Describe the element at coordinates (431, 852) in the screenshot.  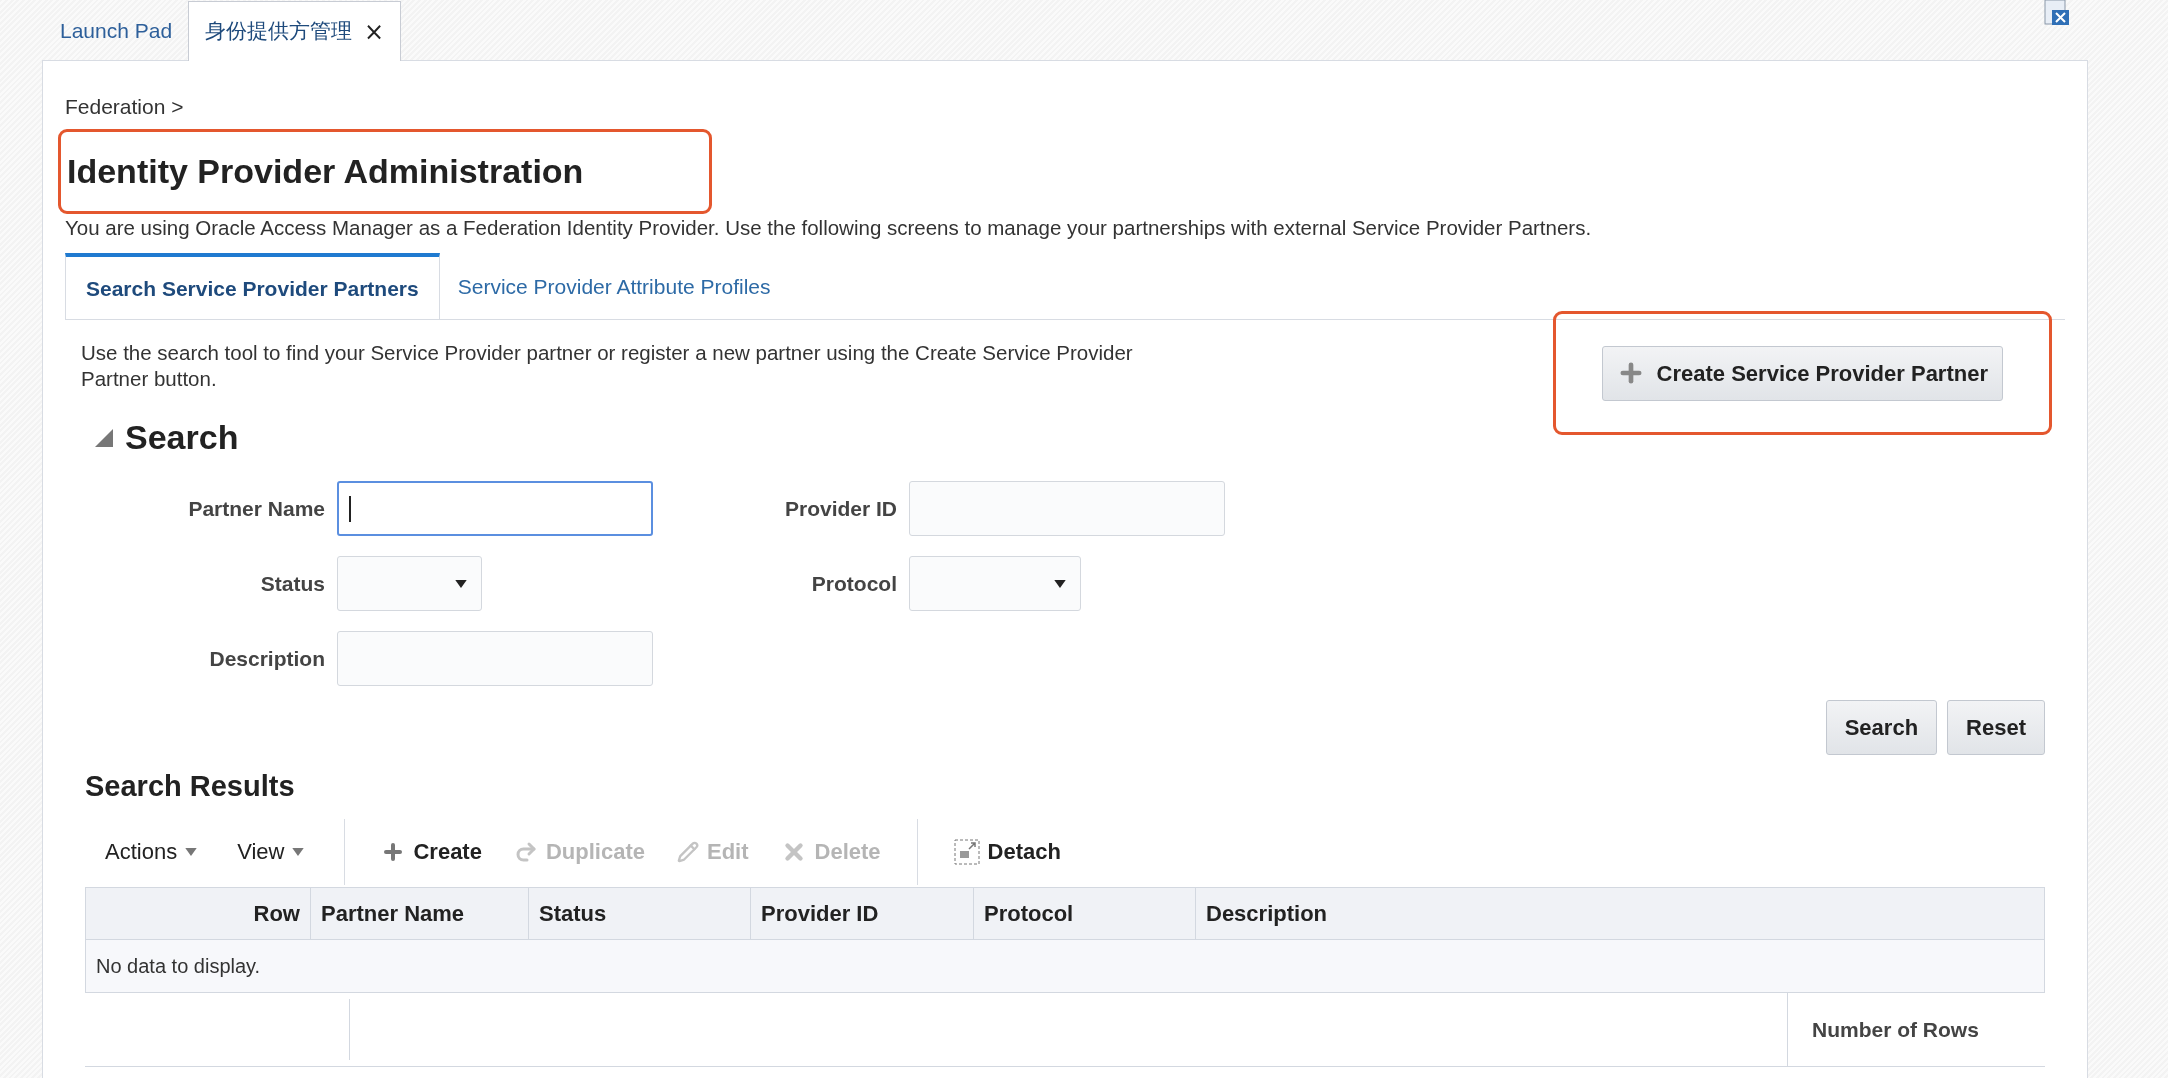
I see `toolbar-button: Create` at that location.